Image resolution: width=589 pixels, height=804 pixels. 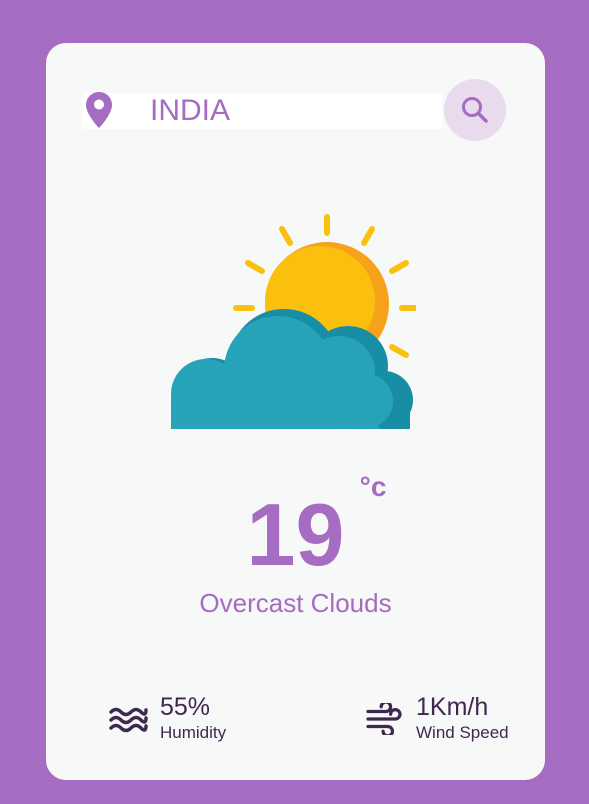 What do you see at coordinates (293, 321) in the screenshot?
I see `sun-behind-cloud-icon` at bounding box center [293, 321].